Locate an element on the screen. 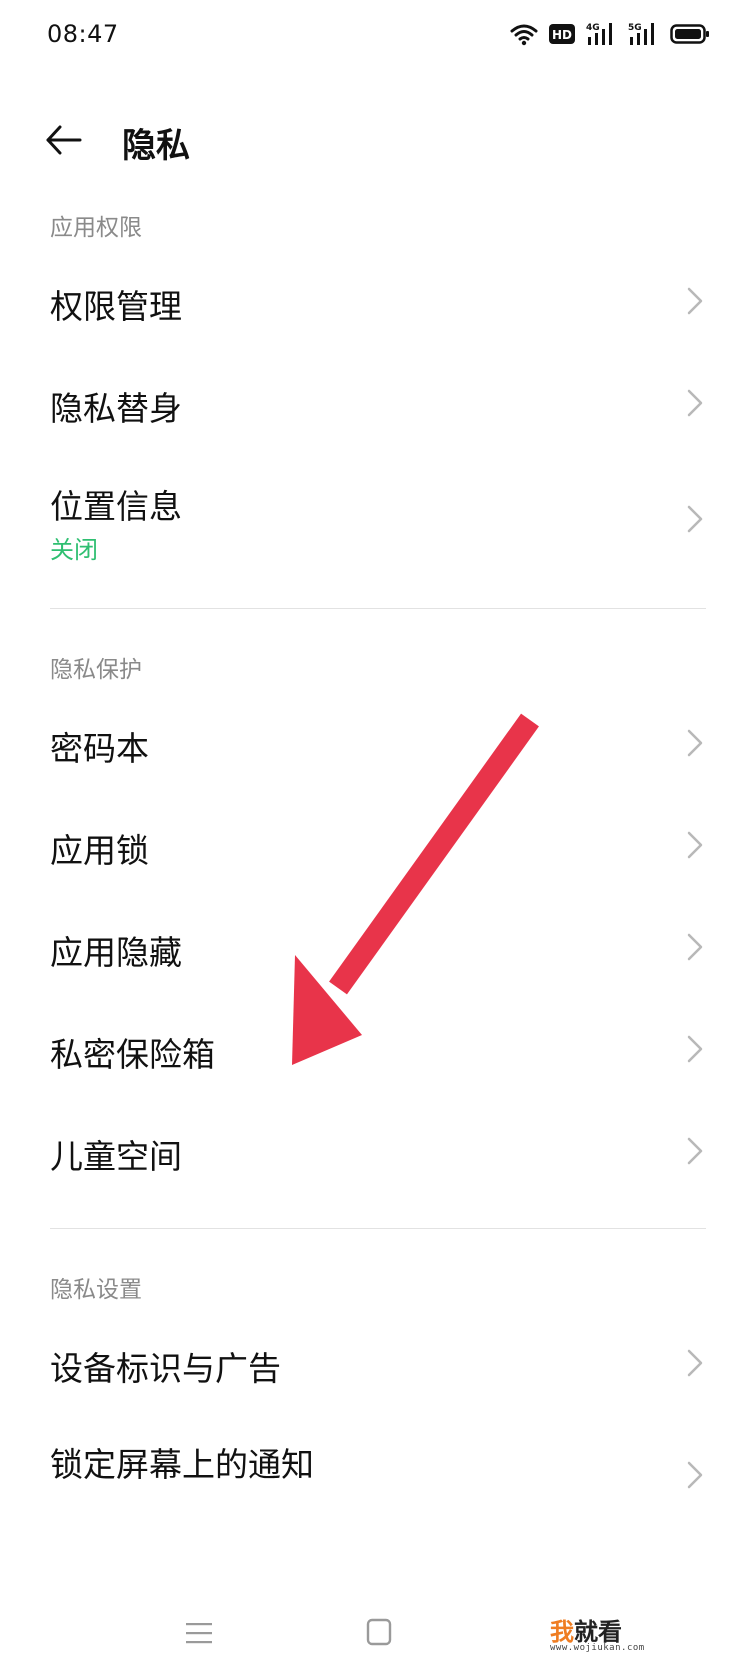 The height and width of the screenshot is (1680, 756). status-bar: 08:47 HD 4G 5G is located at coordinates (378, 35).